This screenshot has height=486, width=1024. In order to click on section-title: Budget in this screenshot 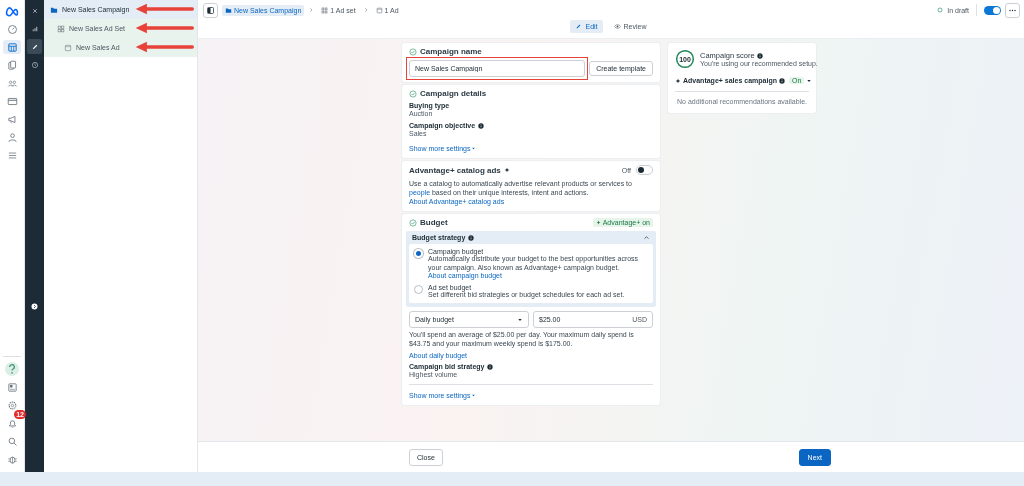, I will do `click(434, 222)`.